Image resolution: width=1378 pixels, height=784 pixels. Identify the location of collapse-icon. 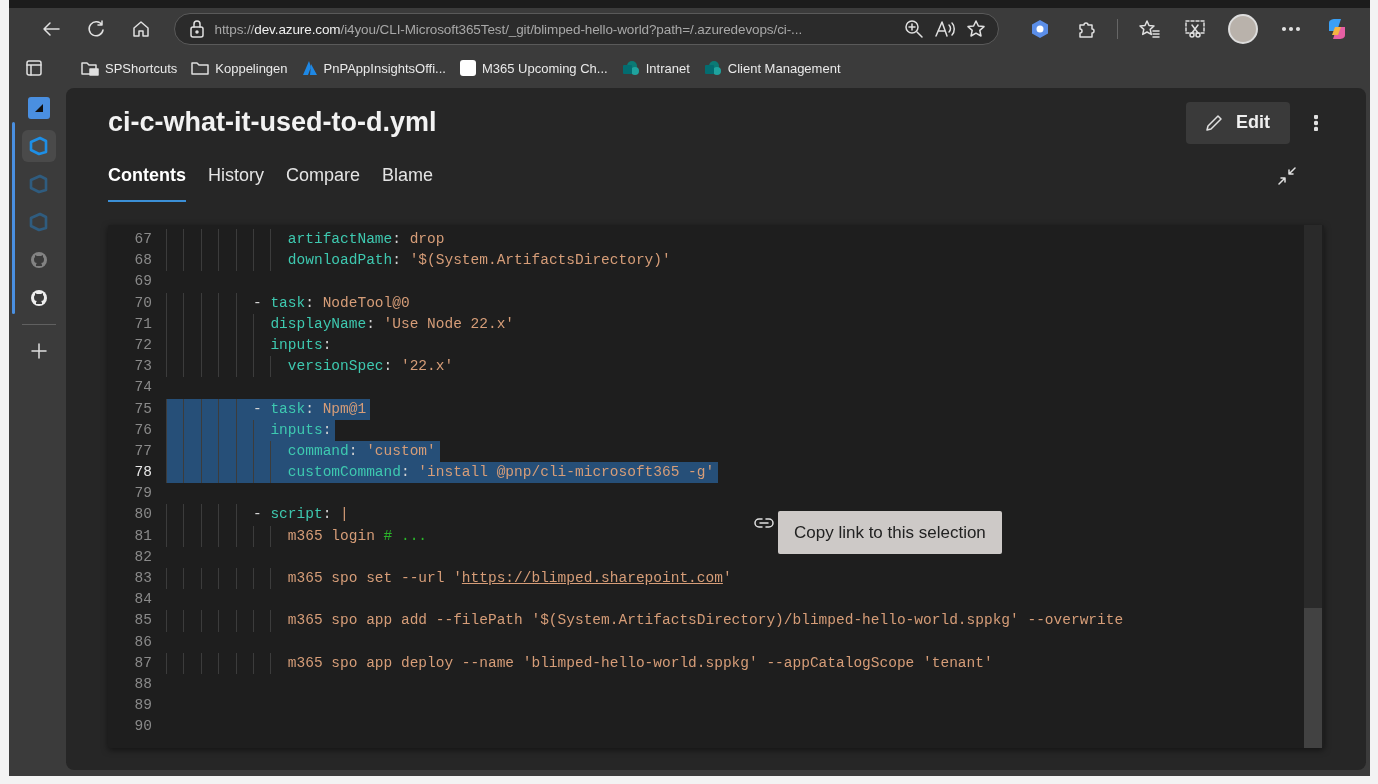
(1287, 176).